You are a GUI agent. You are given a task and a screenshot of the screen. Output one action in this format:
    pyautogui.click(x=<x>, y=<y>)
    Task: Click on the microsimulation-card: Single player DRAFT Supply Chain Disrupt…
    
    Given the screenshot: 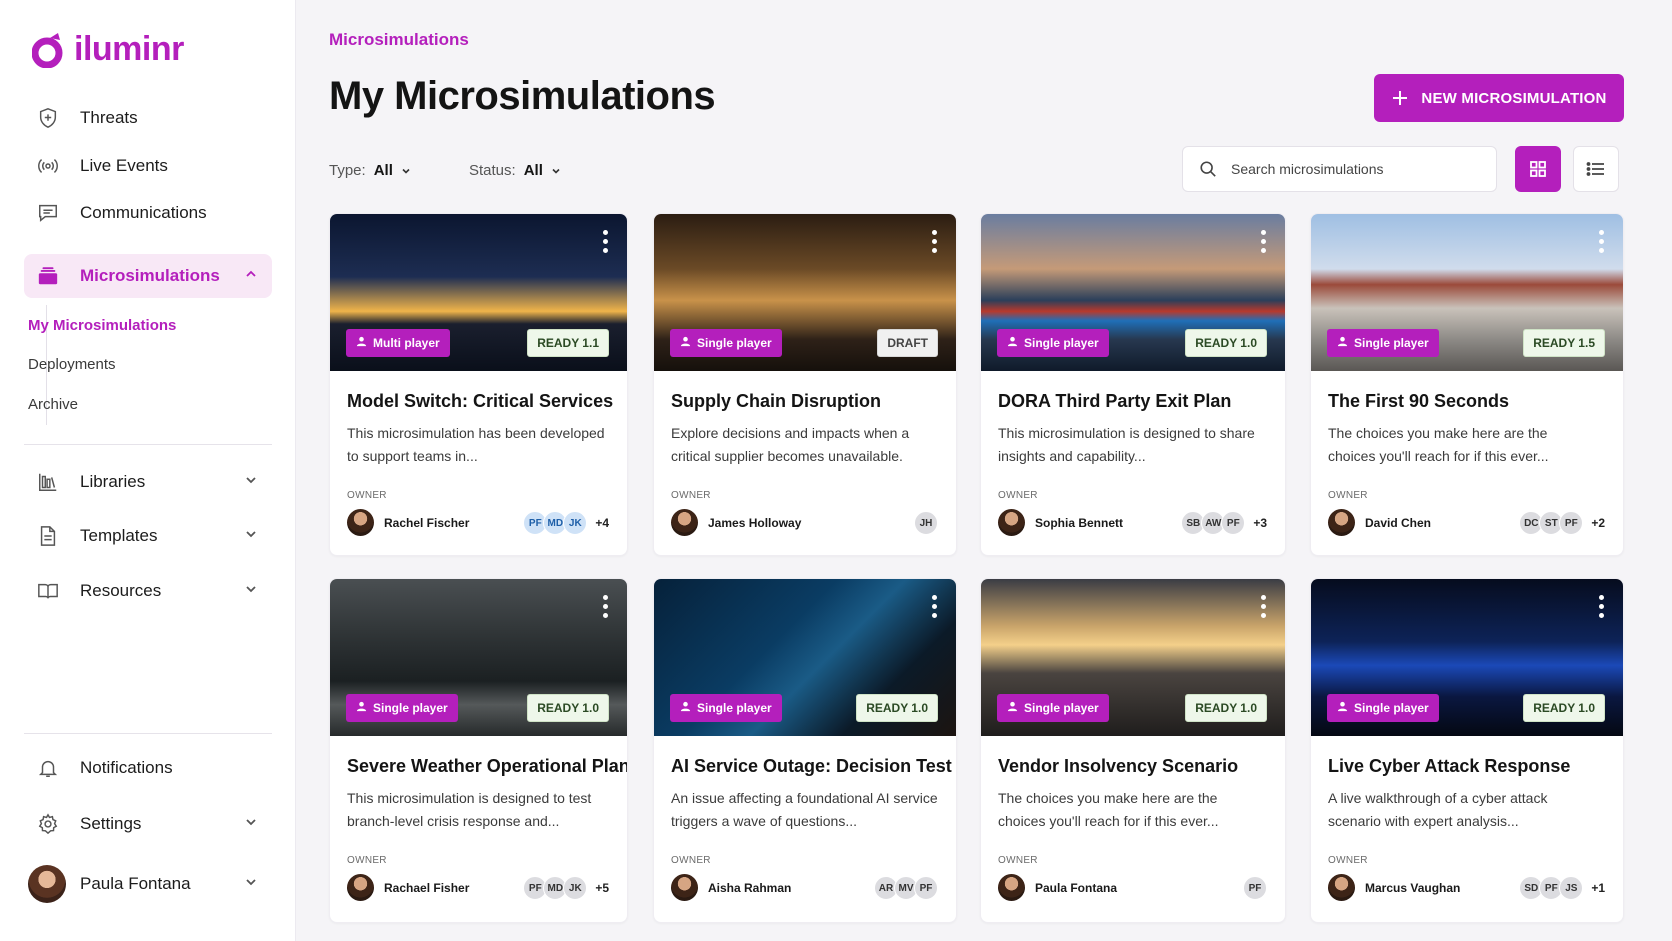 What is the action you would take?
    pyautogui.click(x=805, y=384)
    